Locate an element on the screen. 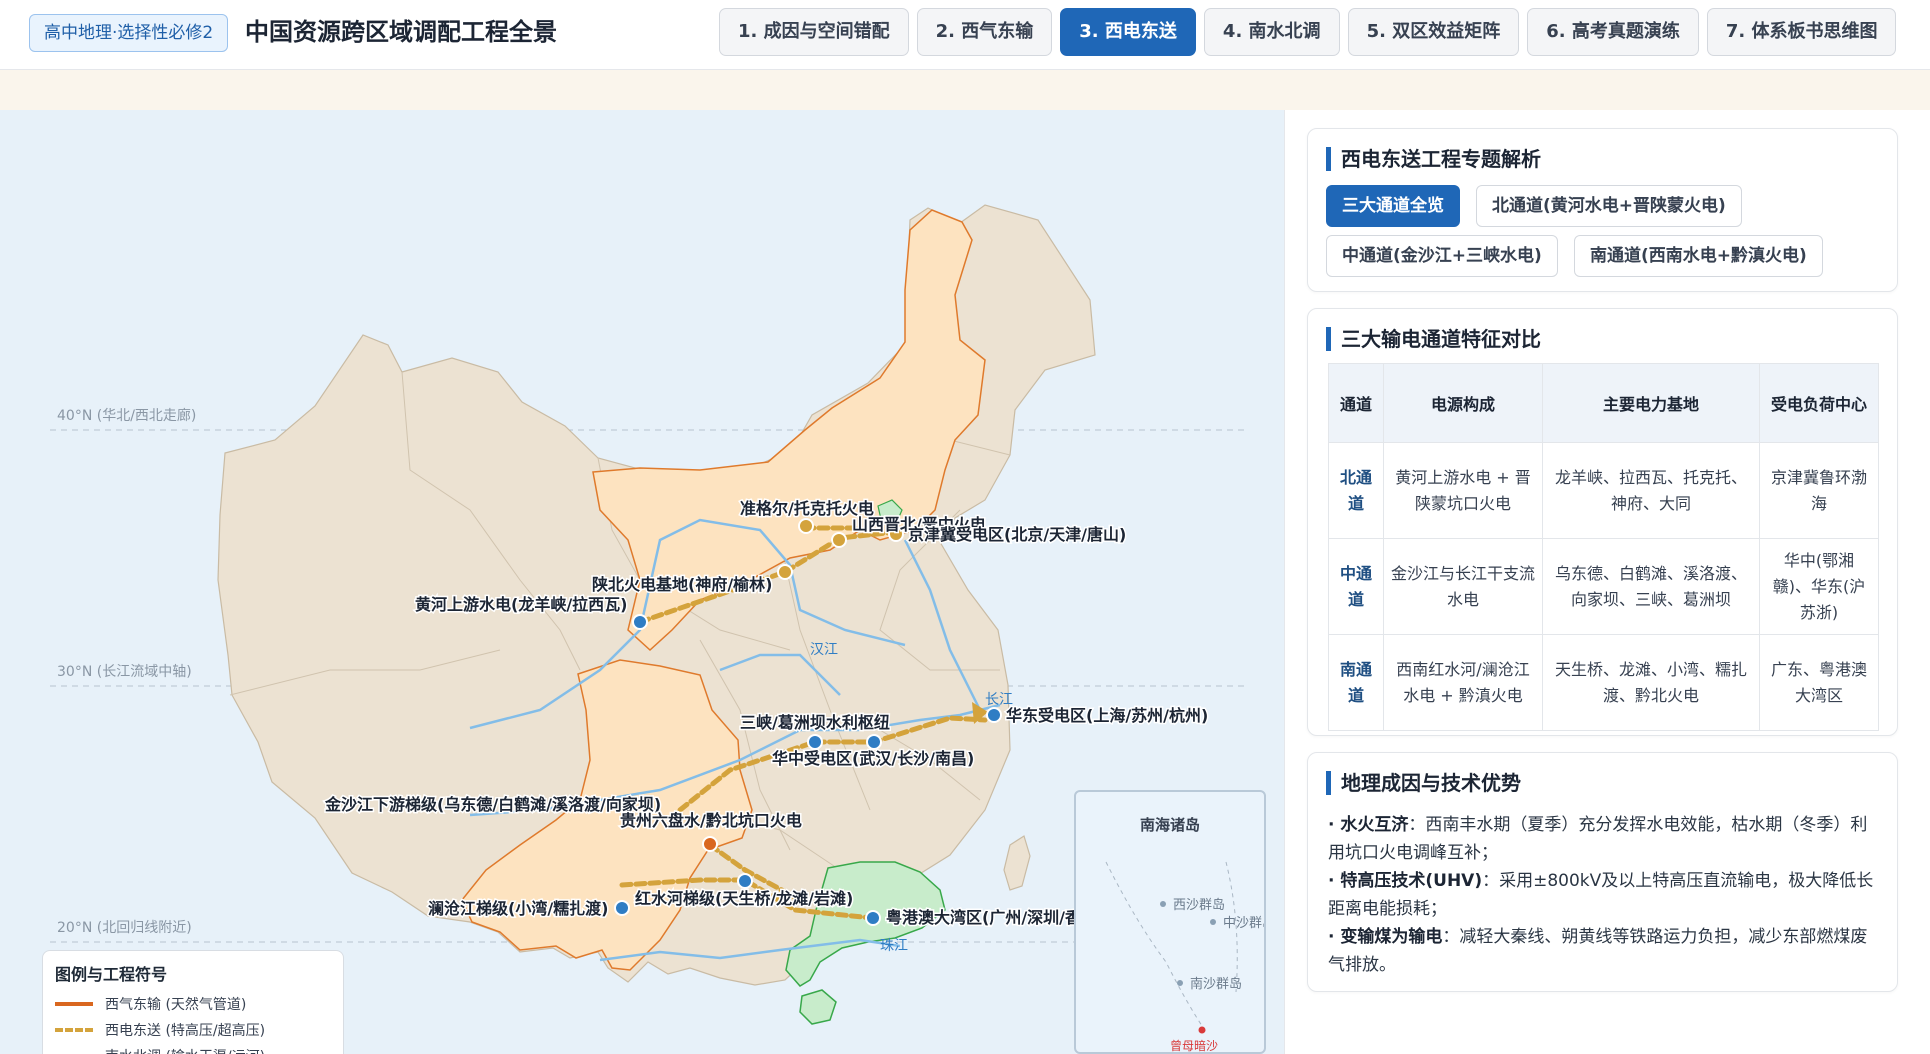  col-header-load: 受电负荷中心 is located at coordinates (1819, 403).